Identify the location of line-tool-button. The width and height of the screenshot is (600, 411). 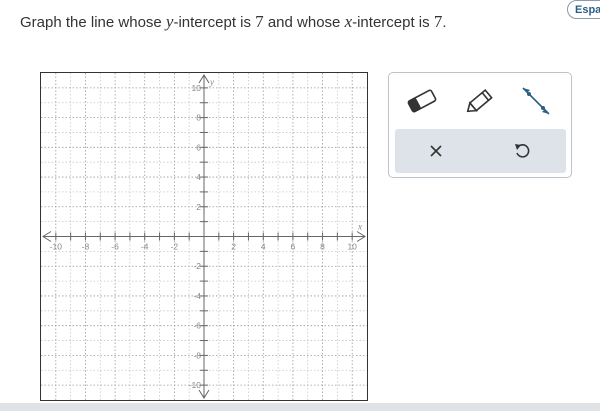
(536, 101).